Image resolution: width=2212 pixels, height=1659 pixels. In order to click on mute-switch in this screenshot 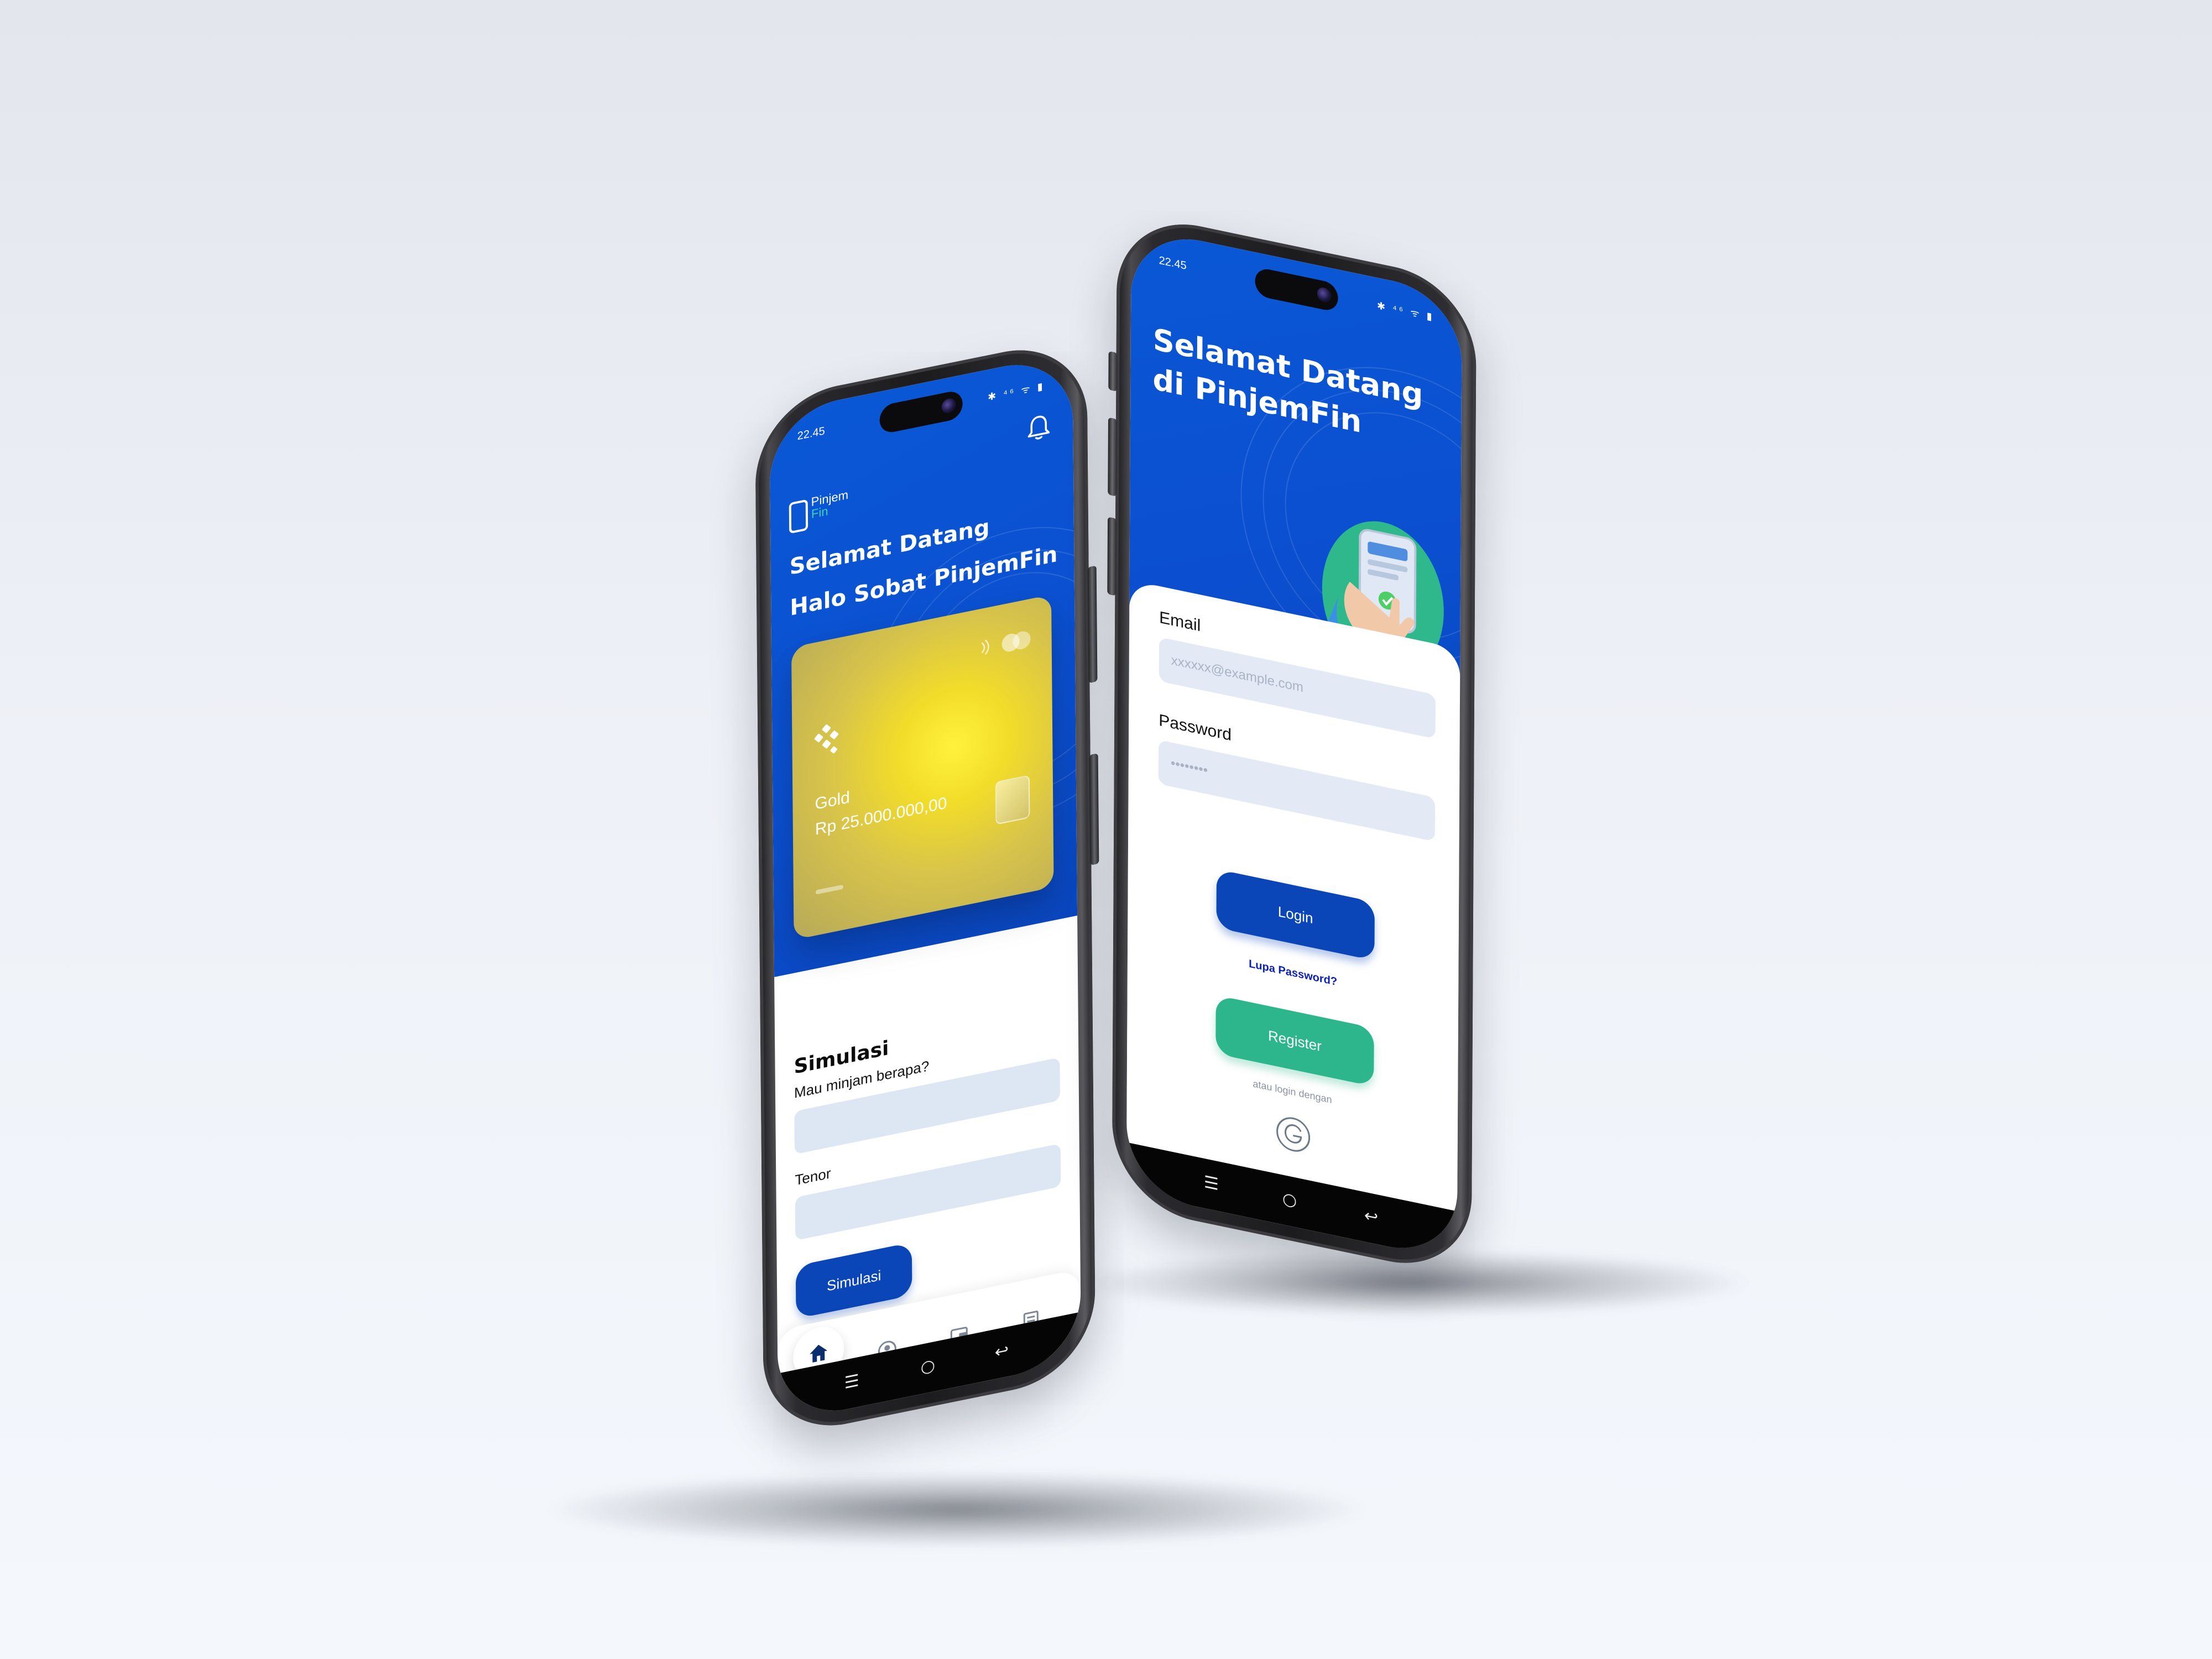, I will do `click(1113, 372)`.